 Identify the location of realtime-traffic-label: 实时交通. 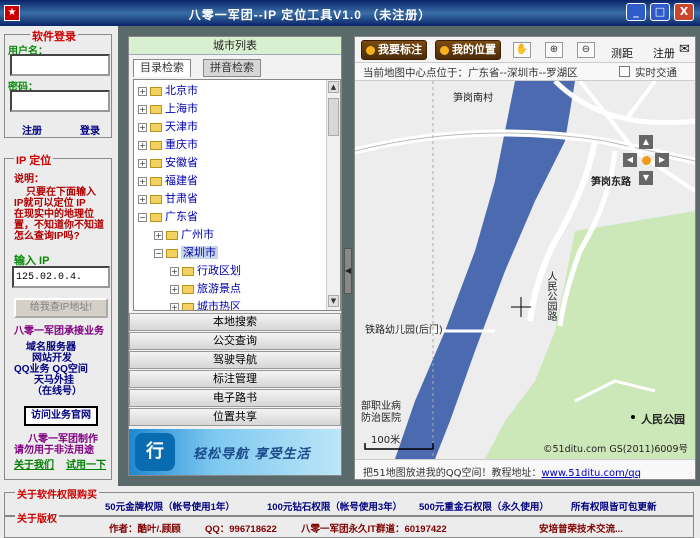
(656, 72).